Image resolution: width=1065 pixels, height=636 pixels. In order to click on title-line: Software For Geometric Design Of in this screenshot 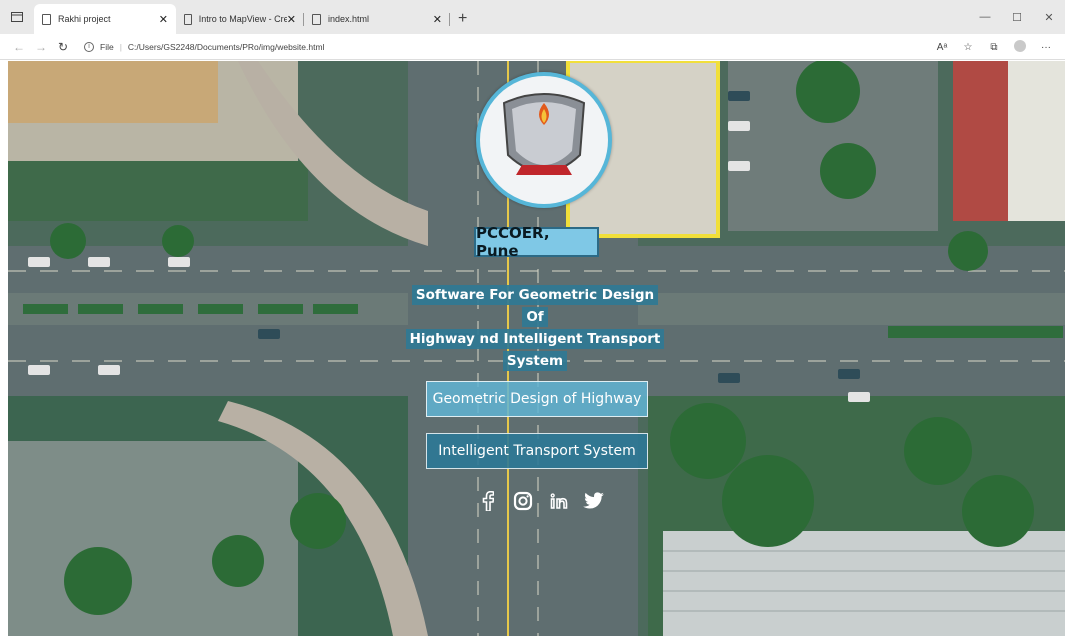, I will do `click(535, 306)`.